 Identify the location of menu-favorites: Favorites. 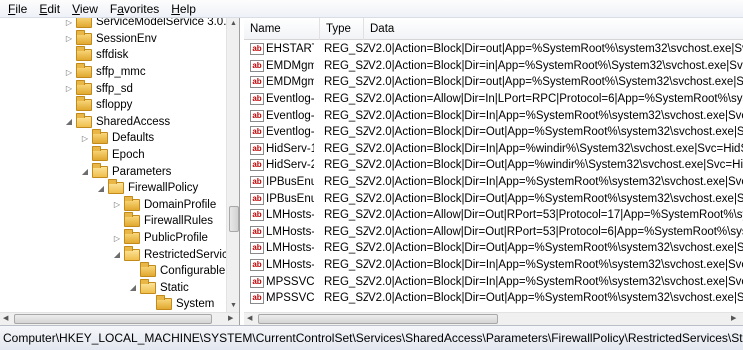
(134, 9).